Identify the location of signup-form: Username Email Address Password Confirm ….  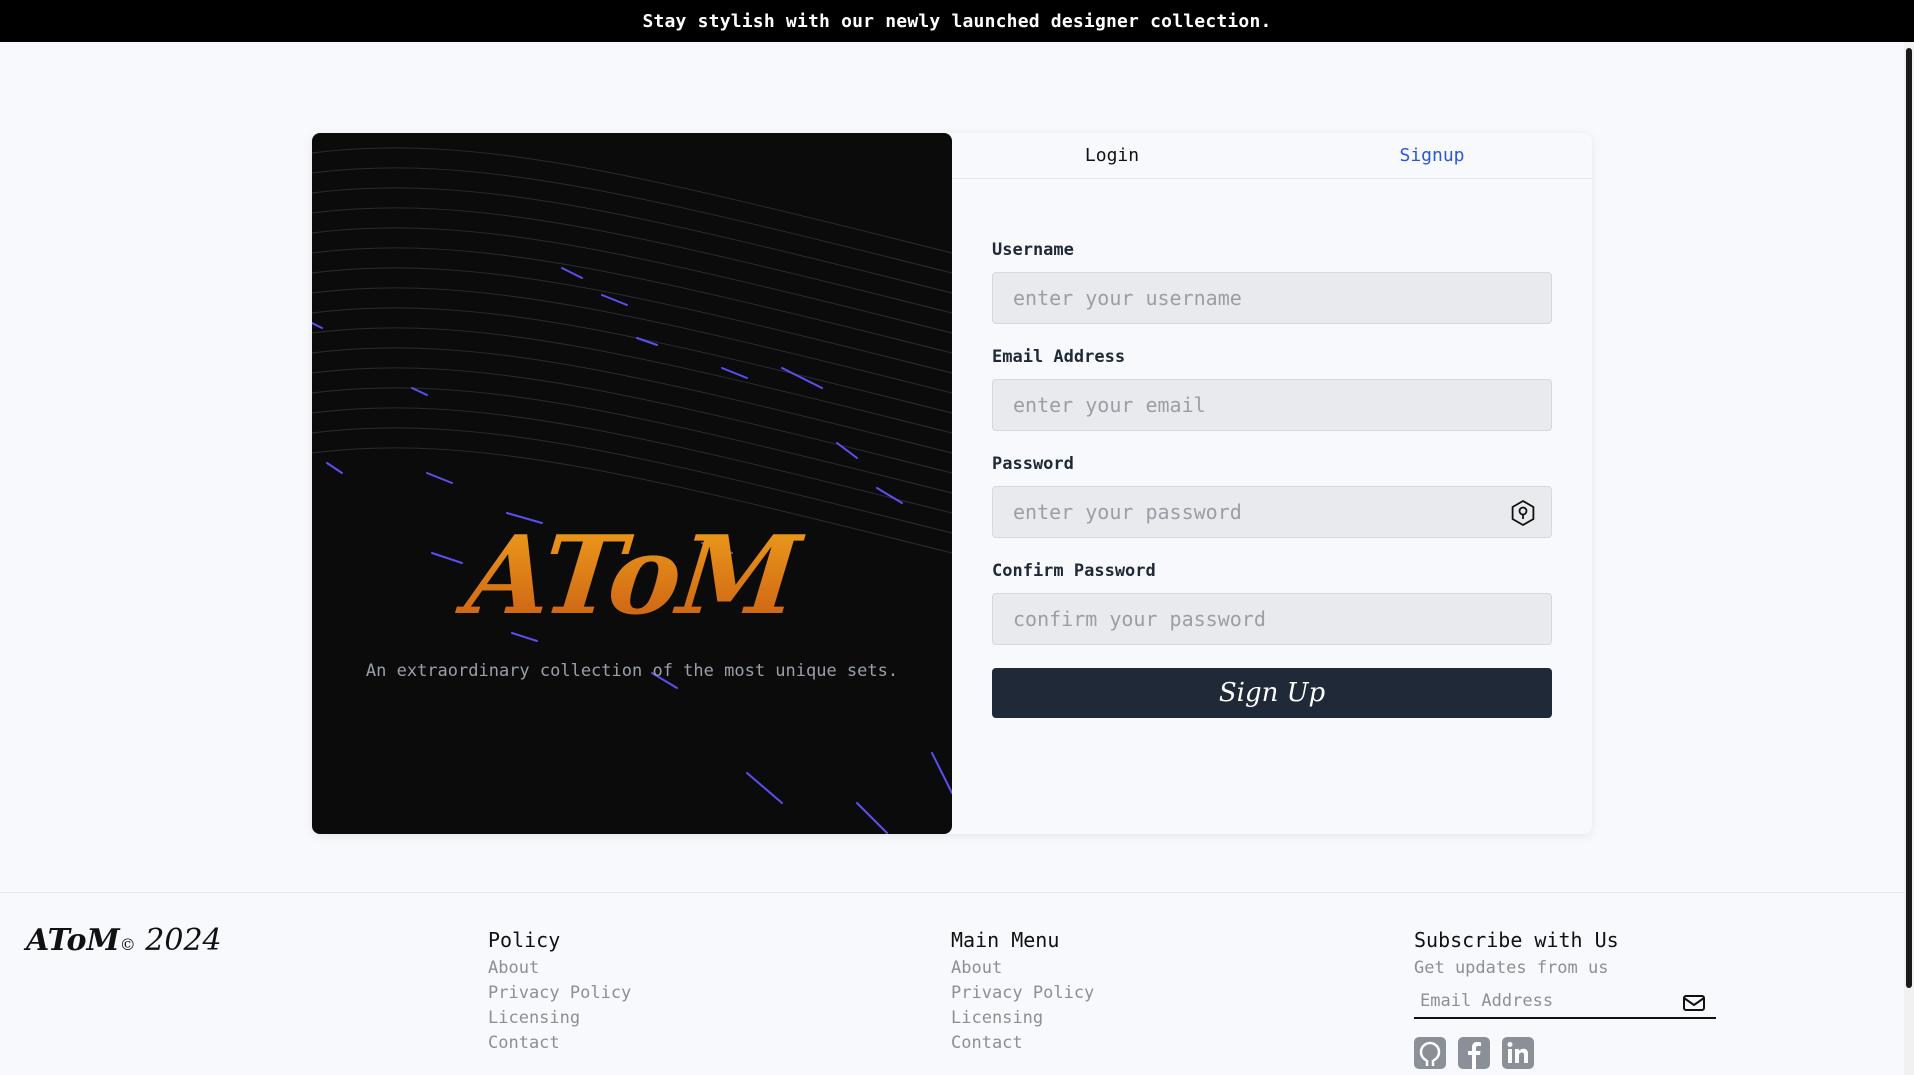
(1272, 479).